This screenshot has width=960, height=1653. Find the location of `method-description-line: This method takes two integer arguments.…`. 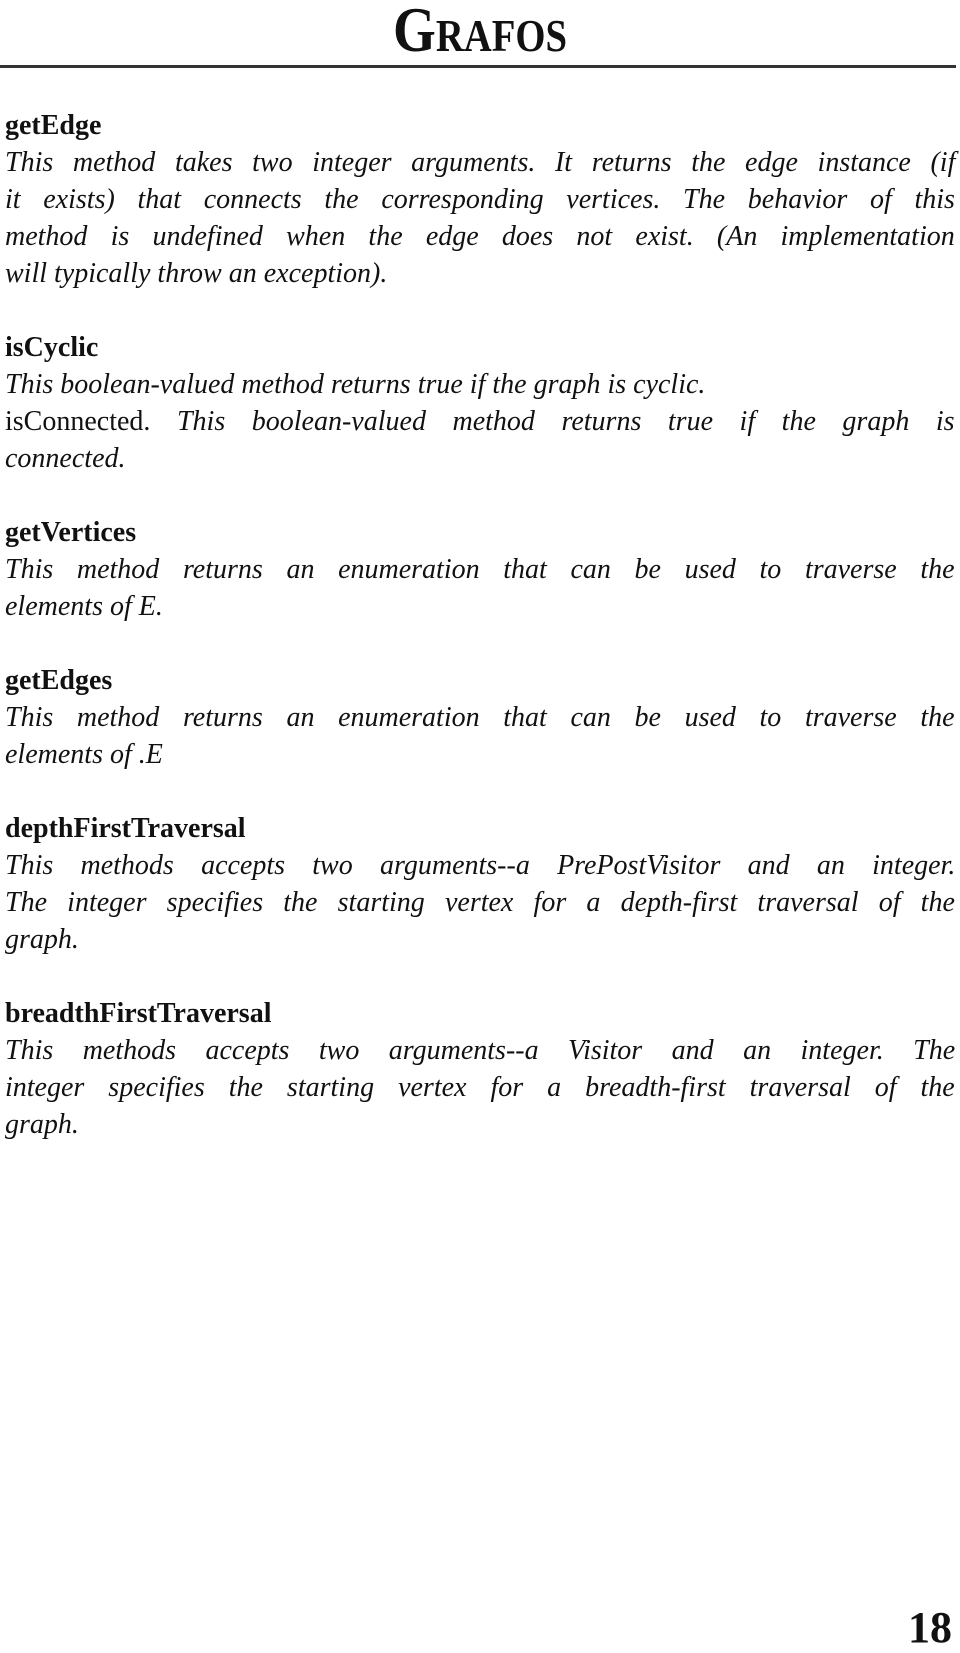

method-description-line: This method takes two integer arguments.… is located at coordinates (480, 162).